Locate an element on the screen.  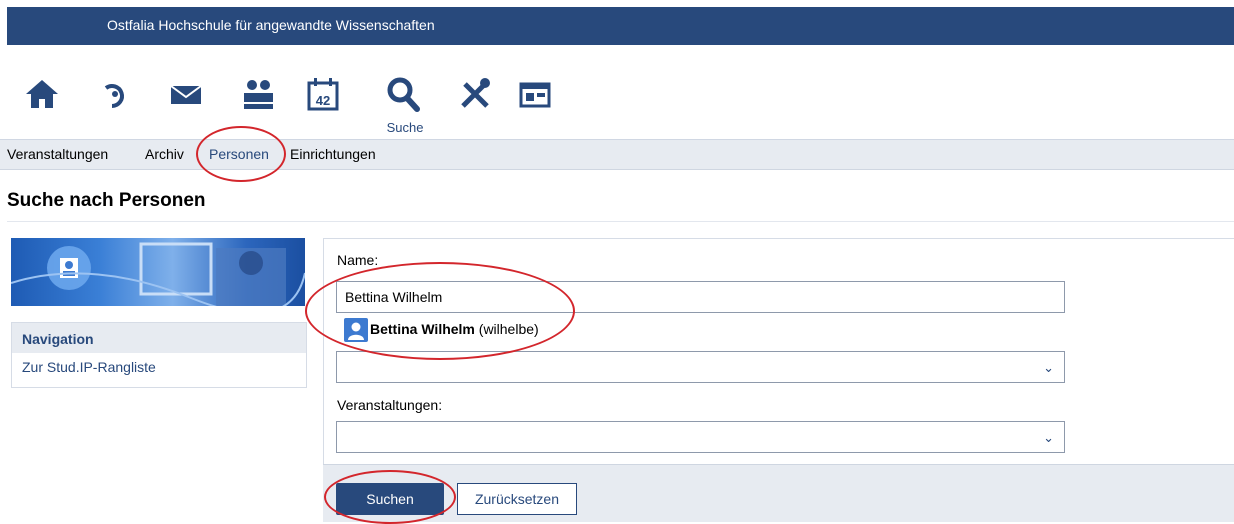
community-icon is located at coordinates (260, 96).